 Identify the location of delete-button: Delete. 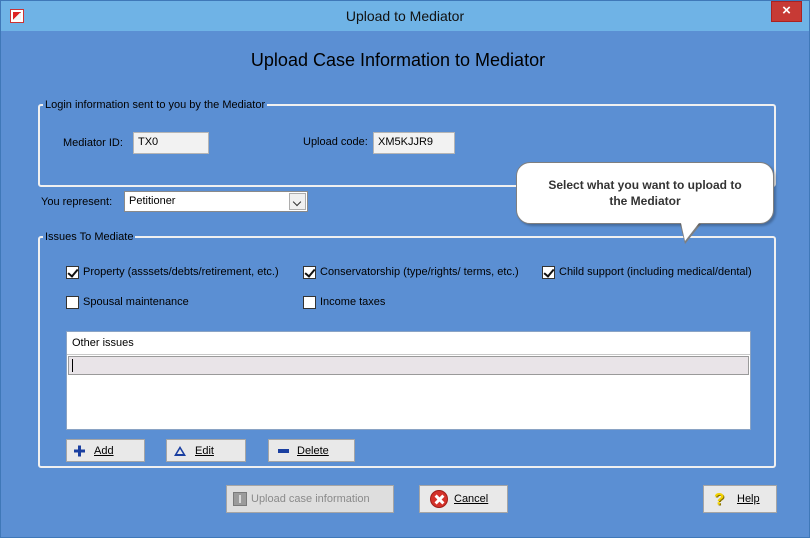
(311, 450).